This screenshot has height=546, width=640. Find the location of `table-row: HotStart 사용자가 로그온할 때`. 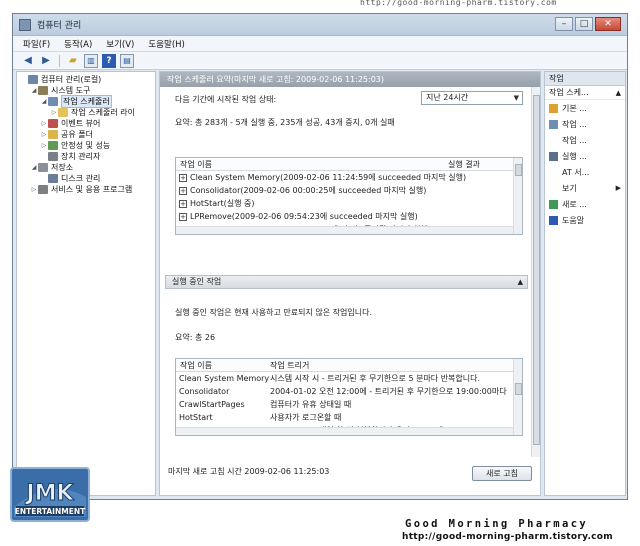

table-row: HotStart 사용자가 로그온할 때 is located at coordinates (349, 417).